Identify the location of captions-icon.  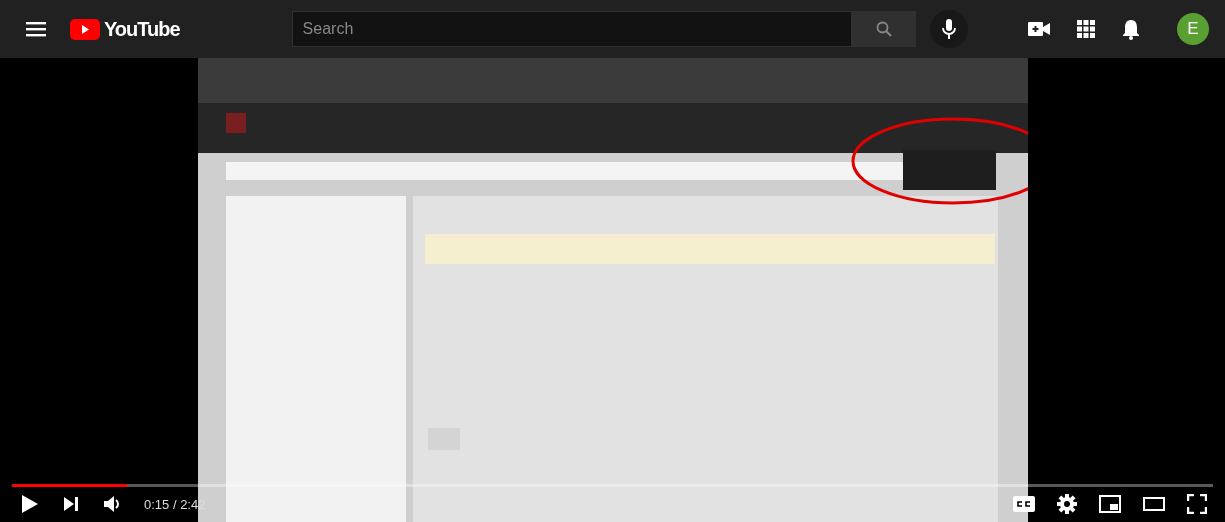
(1024, 504).